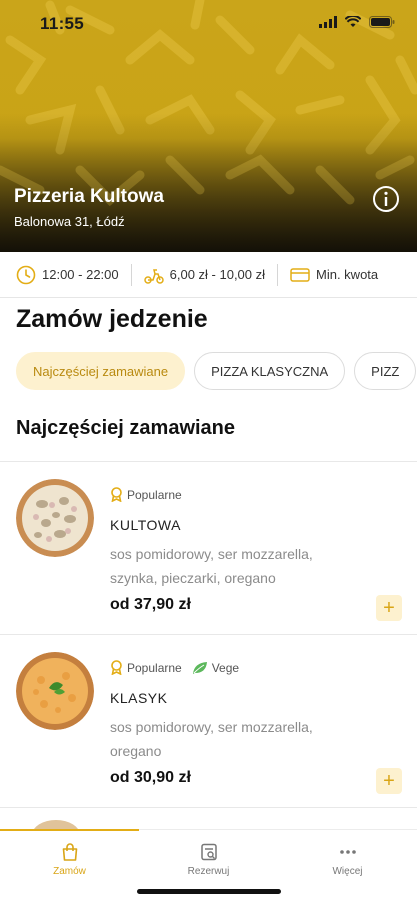 Image resolution: width=417 pixels, height=900 pixels. Describe the element at coordinates (80, 274) in the screenshot. I see `hours-text: 12:00 - 22:00` at that location.